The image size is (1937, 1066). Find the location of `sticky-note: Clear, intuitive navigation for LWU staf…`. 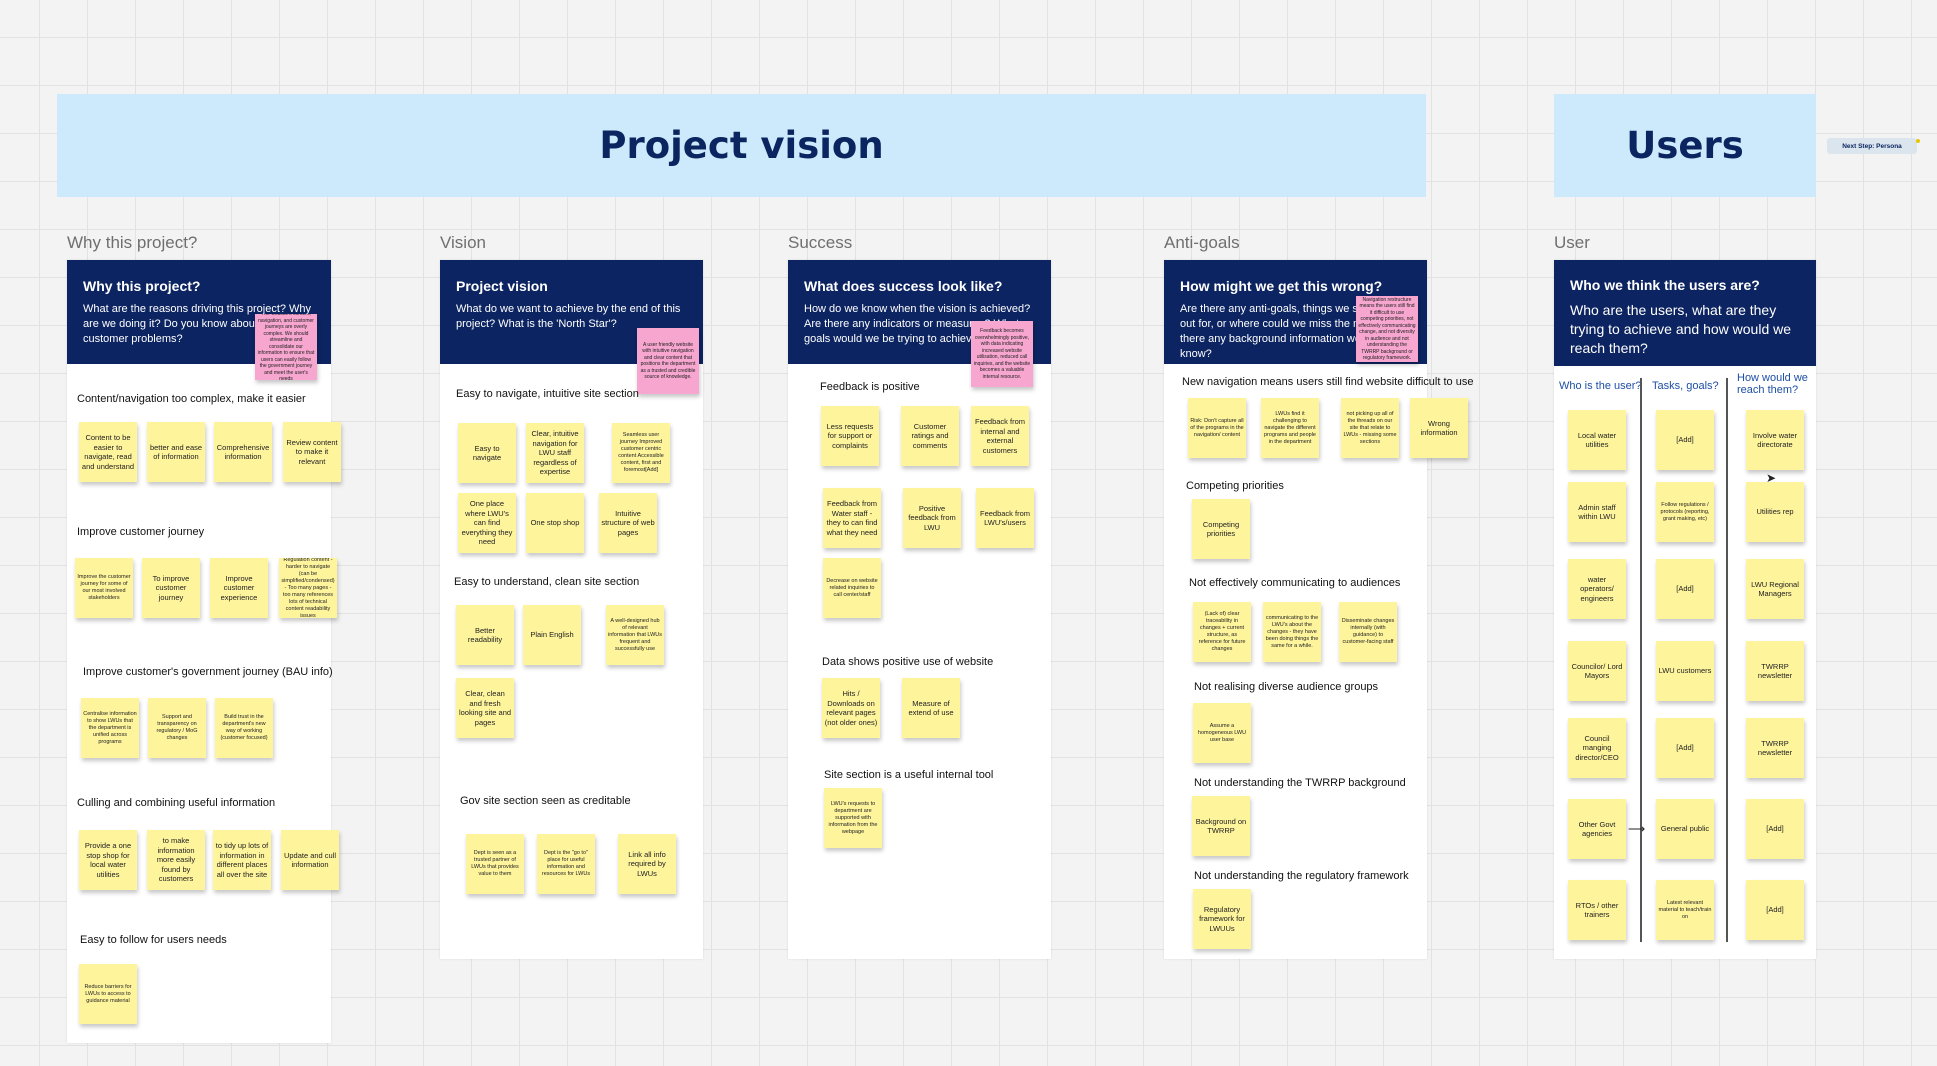

sticky-note: Clear, intuitive navigation for LWU staf… is located at coordinates (555, 453).